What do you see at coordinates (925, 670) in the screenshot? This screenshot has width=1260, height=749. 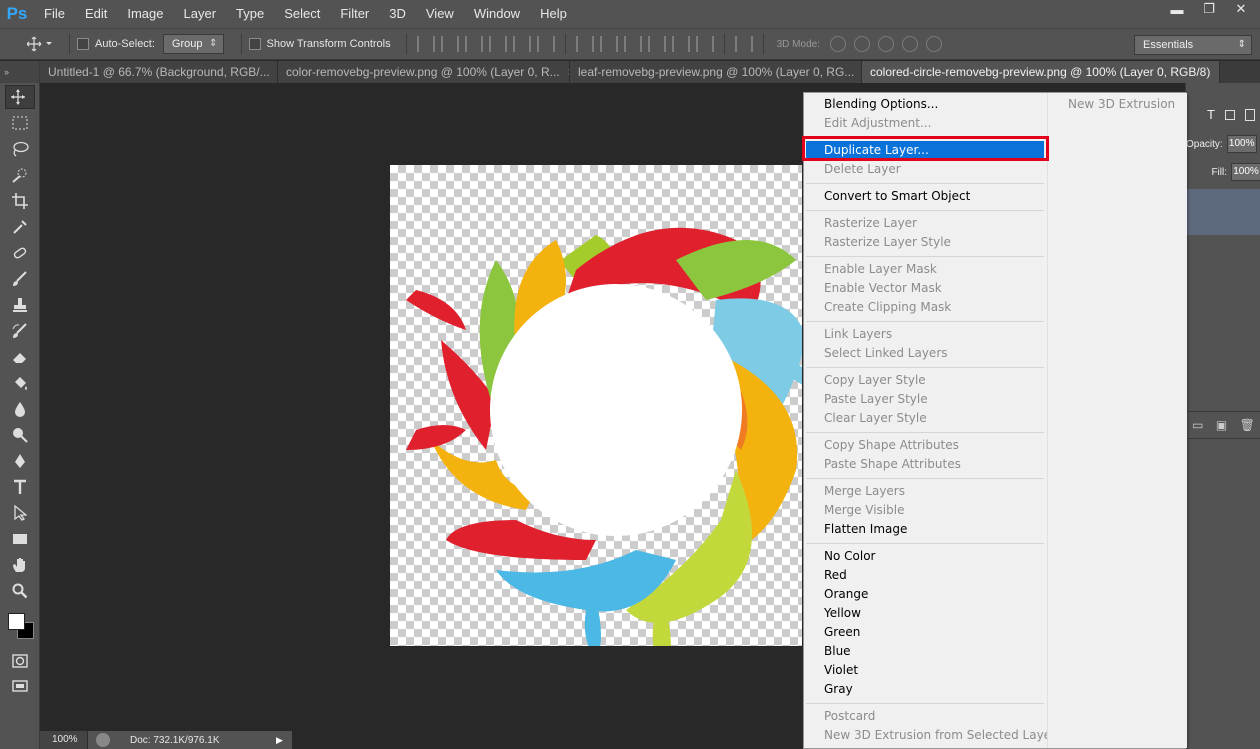 I see `menu-item-violet: Violet` at bounding box center [925, 670].